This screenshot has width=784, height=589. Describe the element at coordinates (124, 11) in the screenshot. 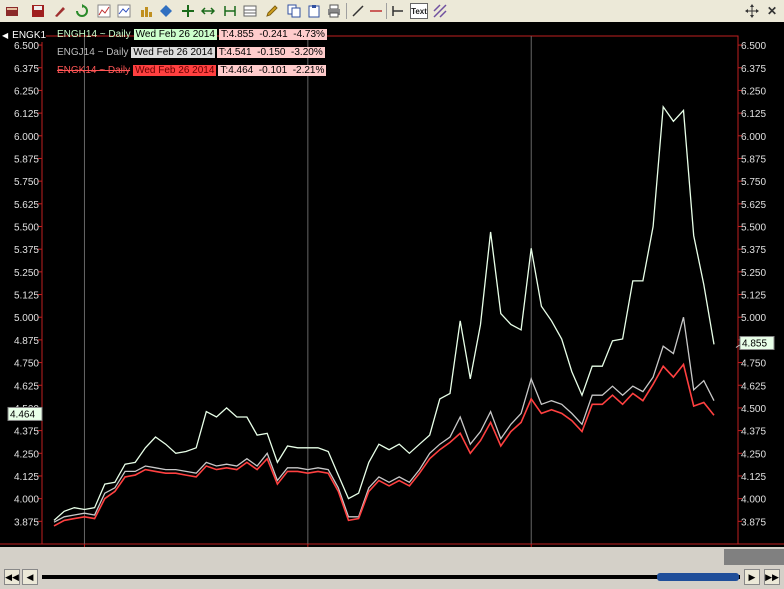

I see `bar-chart-icon` at that location.